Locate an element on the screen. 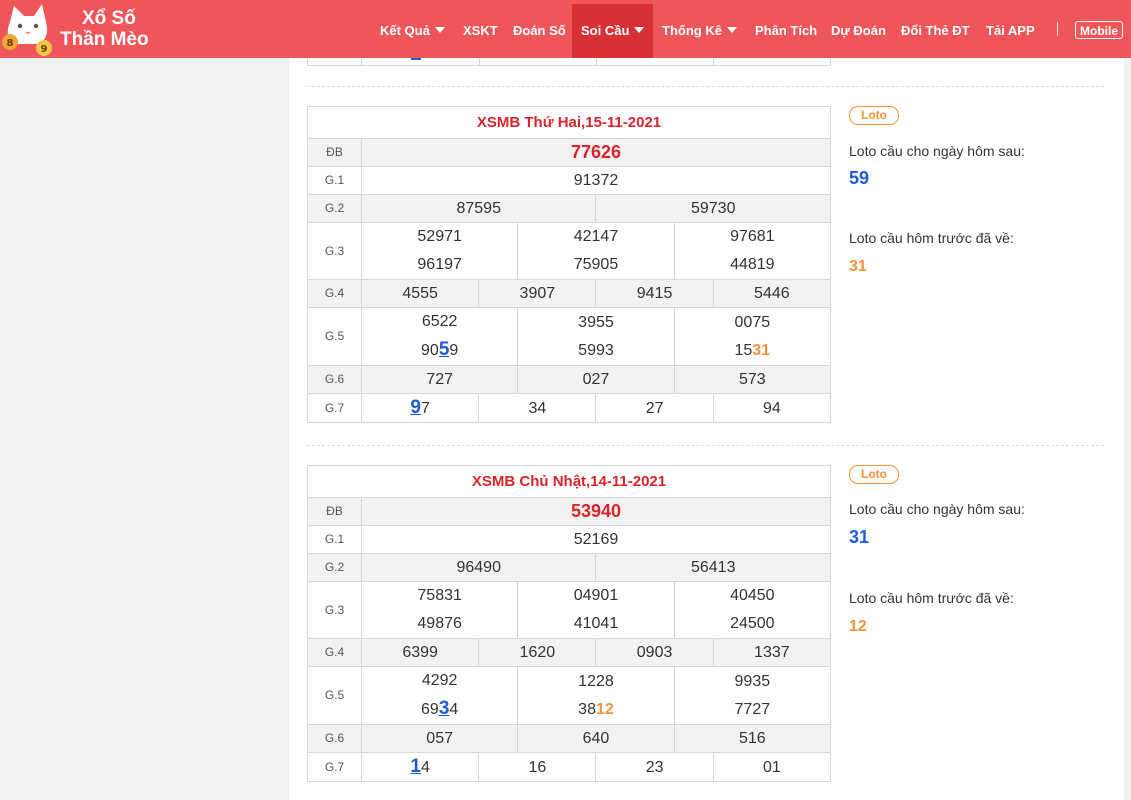 This screenshot has width=1131, height=800. nav-phan-tich: Phân Tích is located at coordinates (786, 31).